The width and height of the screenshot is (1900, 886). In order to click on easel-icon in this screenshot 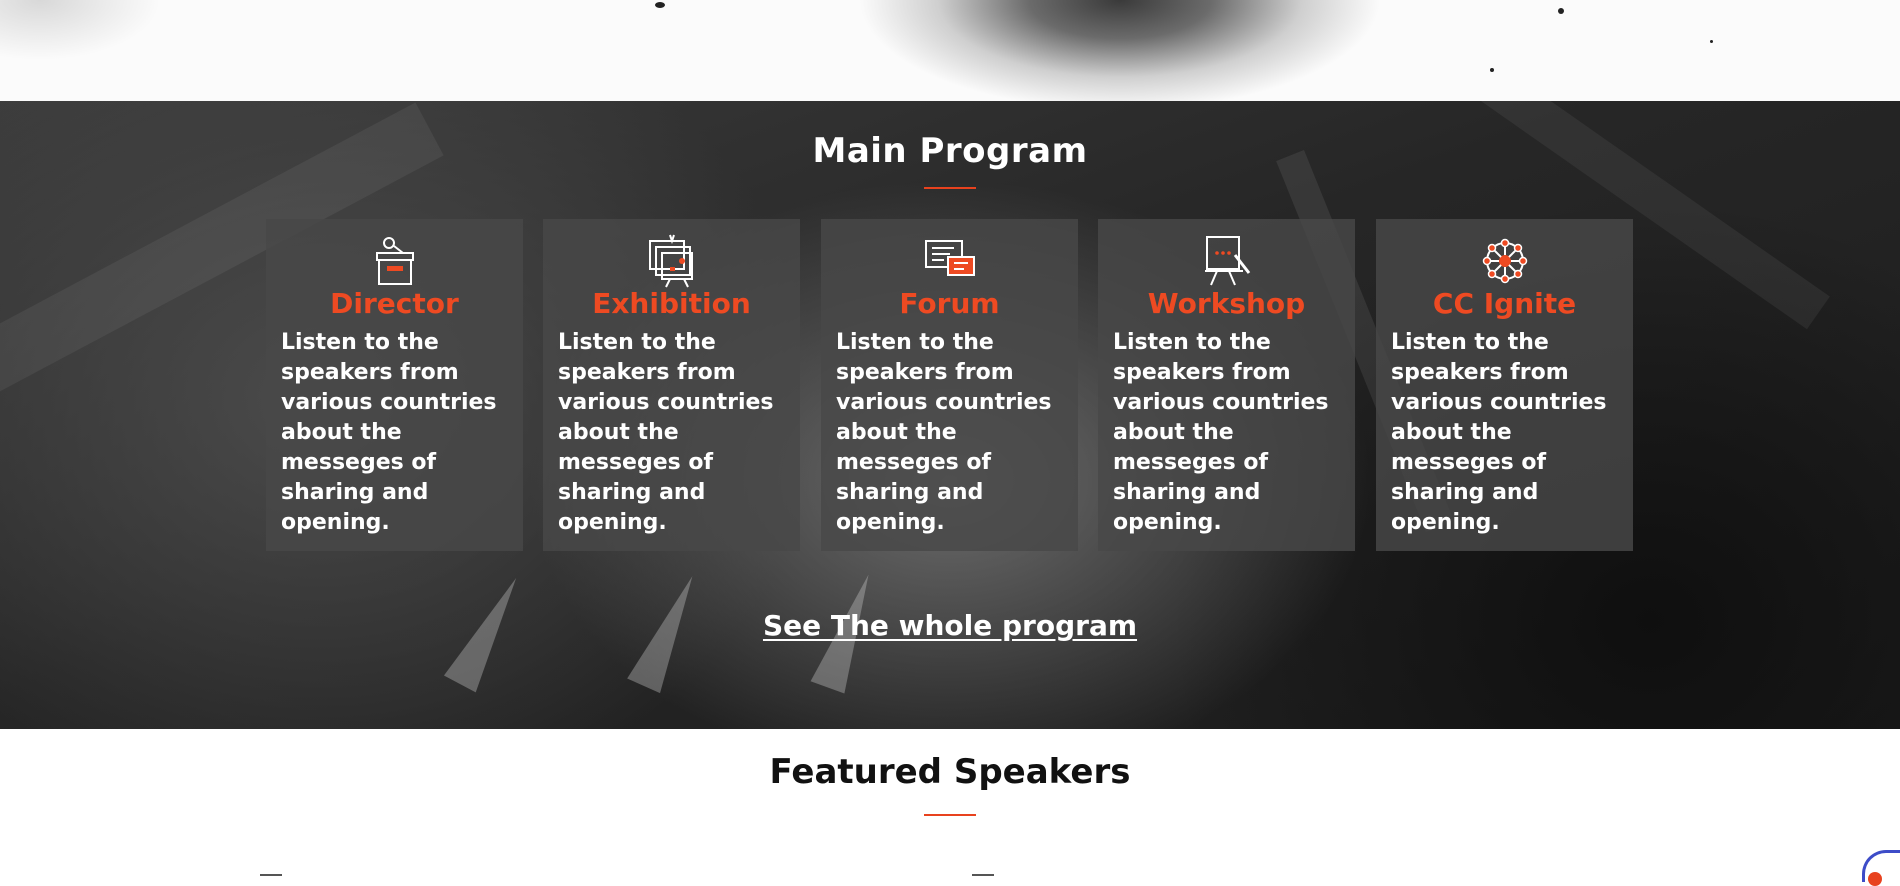, I will do `click(1227, 261)`.